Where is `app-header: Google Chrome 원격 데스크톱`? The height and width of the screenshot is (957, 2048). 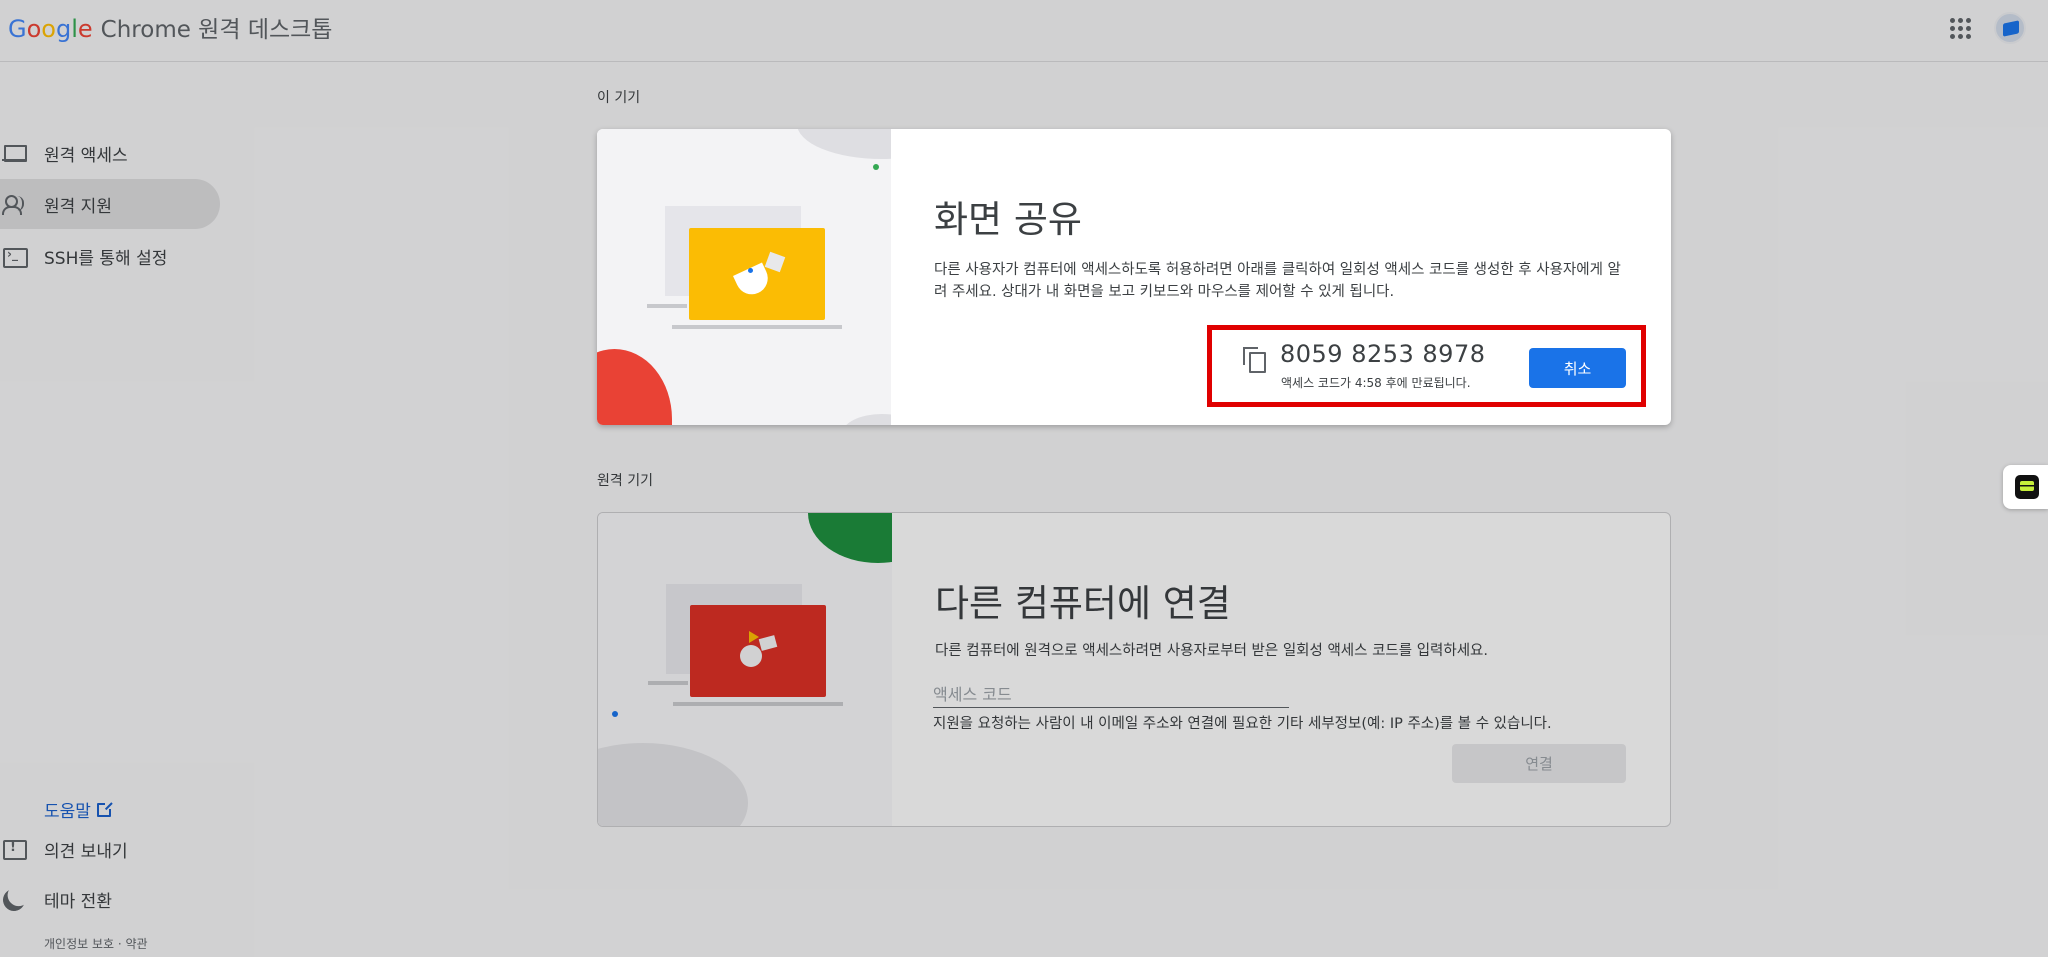
app-header: Google Chrome 원격 데스크톱 is located at coordinates (1024, 31).